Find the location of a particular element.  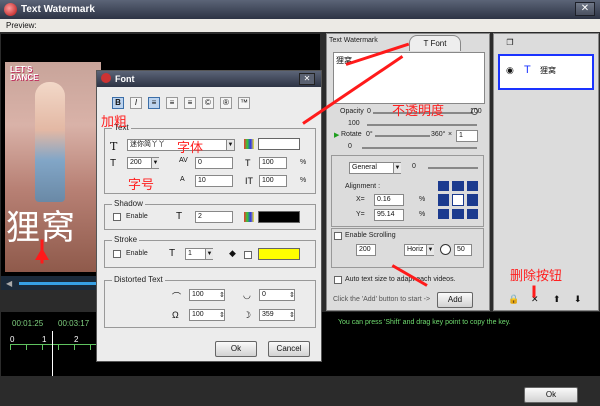

ok-button: Ok is located at coordinates (551, 395).